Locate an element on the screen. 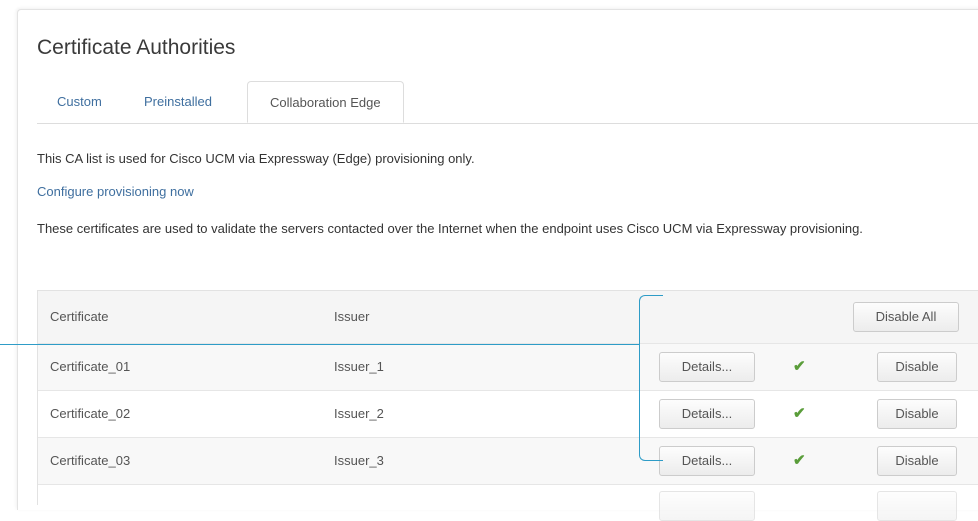  issuer-name: Issuer_2 is located at coordinates (359, 413).